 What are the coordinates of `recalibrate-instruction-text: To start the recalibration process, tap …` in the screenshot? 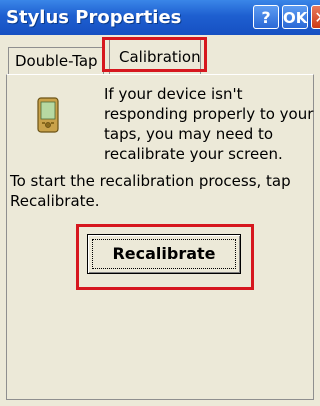 It's located at (150, 191).